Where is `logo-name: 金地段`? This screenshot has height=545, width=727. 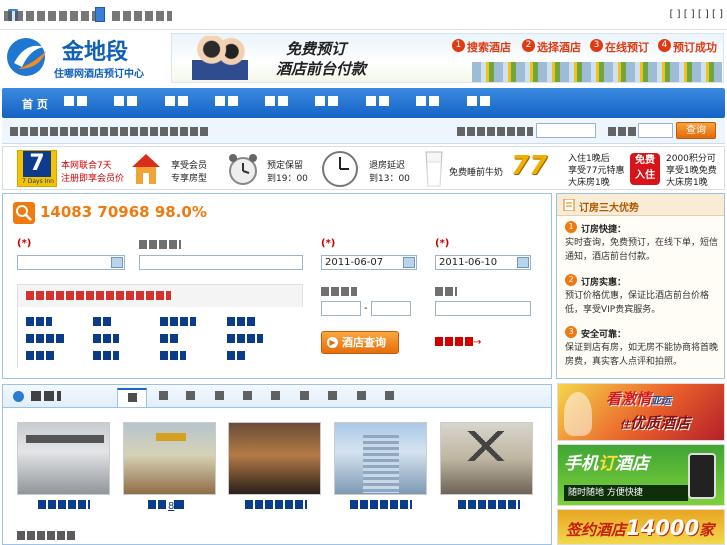
logo-name: 金地段 is located at coordinates (95, 52).